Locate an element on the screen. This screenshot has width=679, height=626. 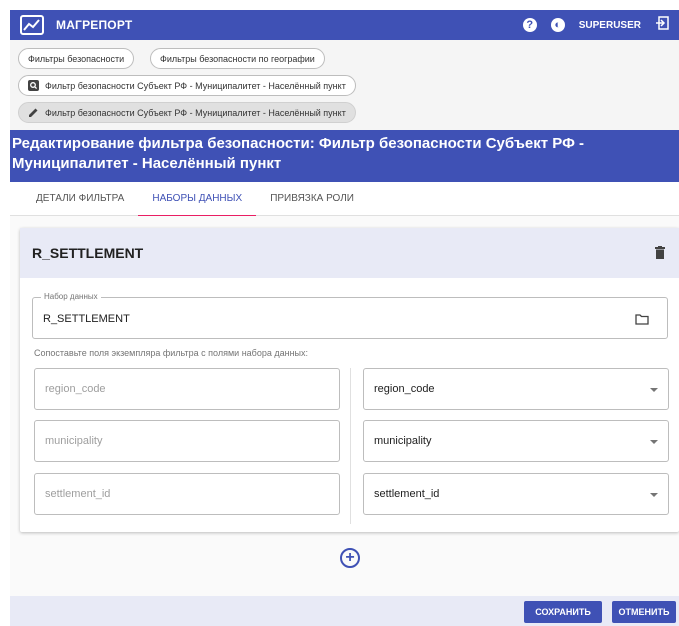
filter-field-input: settlement_id is located at coordinates (187, 494).